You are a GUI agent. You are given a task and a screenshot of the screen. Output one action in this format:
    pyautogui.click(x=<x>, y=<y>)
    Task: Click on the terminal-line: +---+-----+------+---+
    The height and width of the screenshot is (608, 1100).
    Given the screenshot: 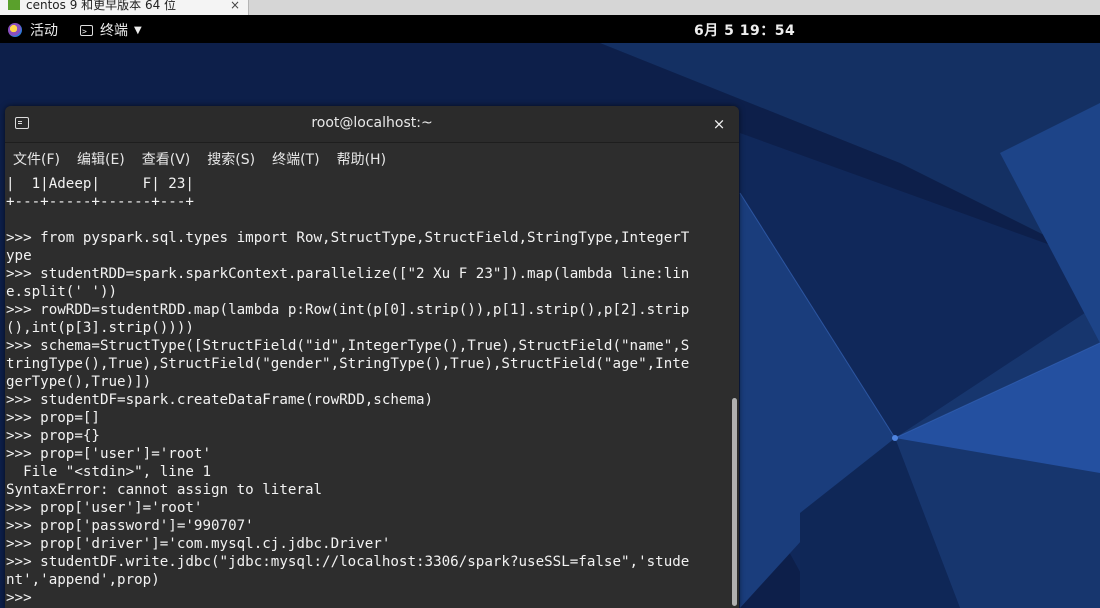 What is the action you would take?
    pyautogui.click(x=100, y=202)
    